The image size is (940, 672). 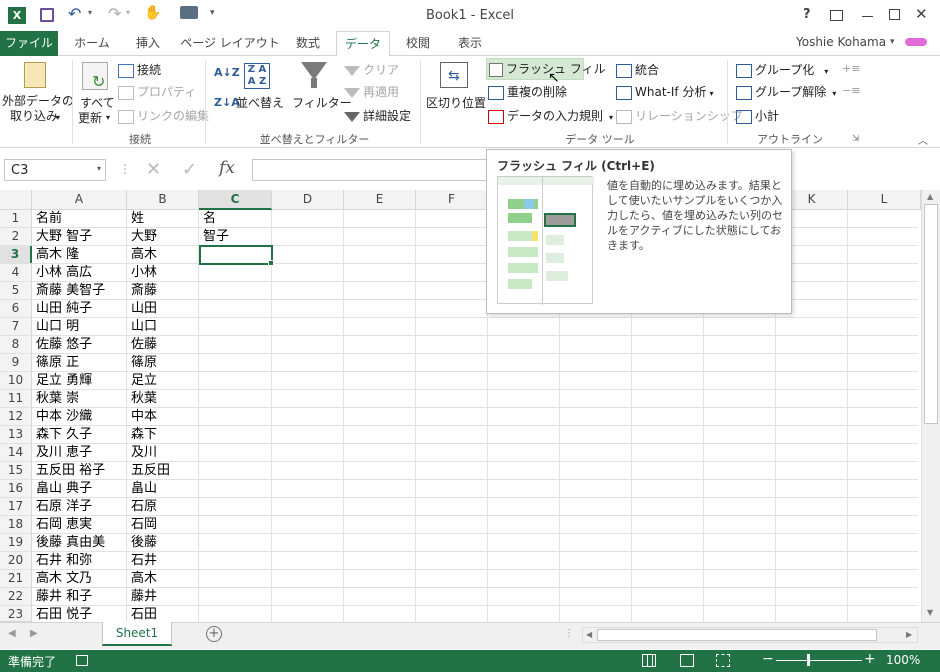 I want to click on fill-handle, so click(x=271, y=263).